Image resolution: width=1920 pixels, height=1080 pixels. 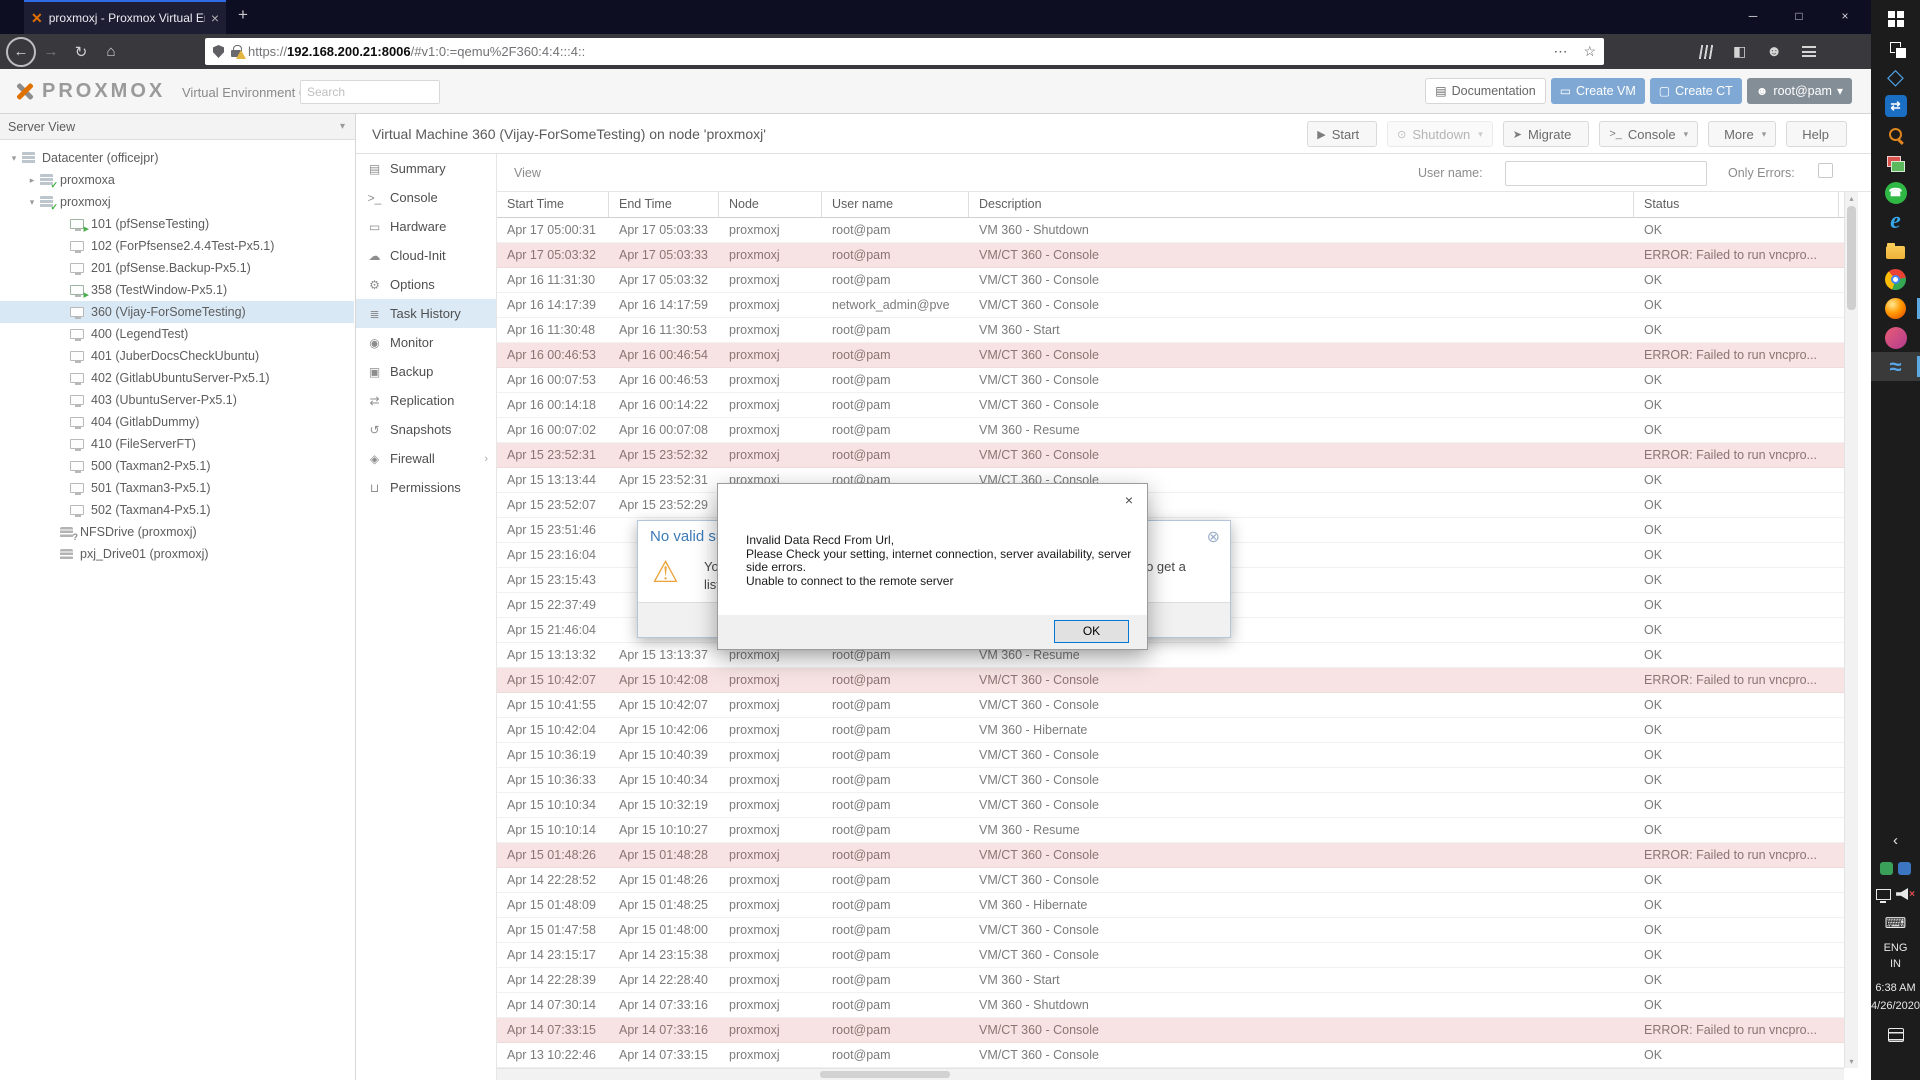 I want to click on horizontal-scrollbar, so click(x=1170, y=1074).